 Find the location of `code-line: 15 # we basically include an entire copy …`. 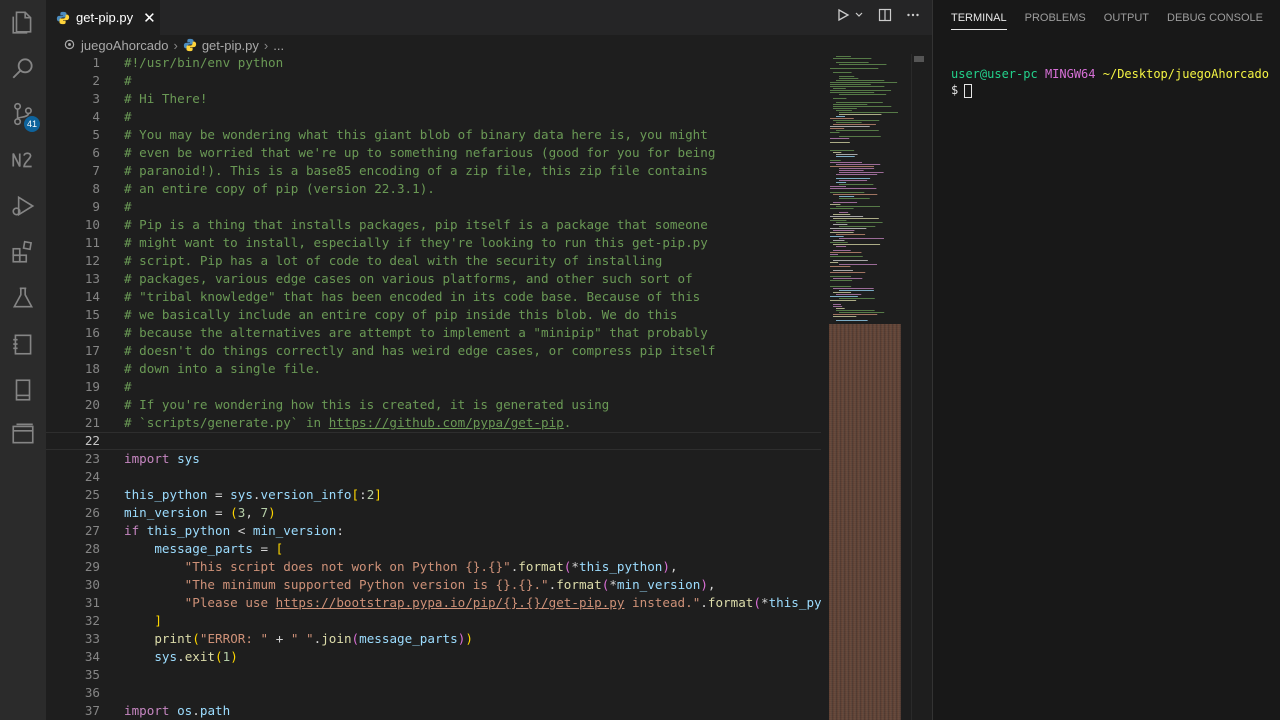

code-line: 15 # we basically include an entire copy … is located at coordinates (433, 315).